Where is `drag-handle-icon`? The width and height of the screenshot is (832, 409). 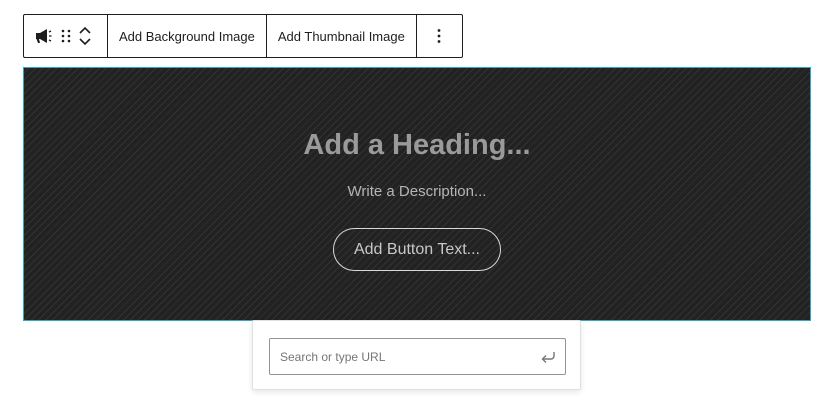 drag-handle-icon is located at coordinates (66, 36).